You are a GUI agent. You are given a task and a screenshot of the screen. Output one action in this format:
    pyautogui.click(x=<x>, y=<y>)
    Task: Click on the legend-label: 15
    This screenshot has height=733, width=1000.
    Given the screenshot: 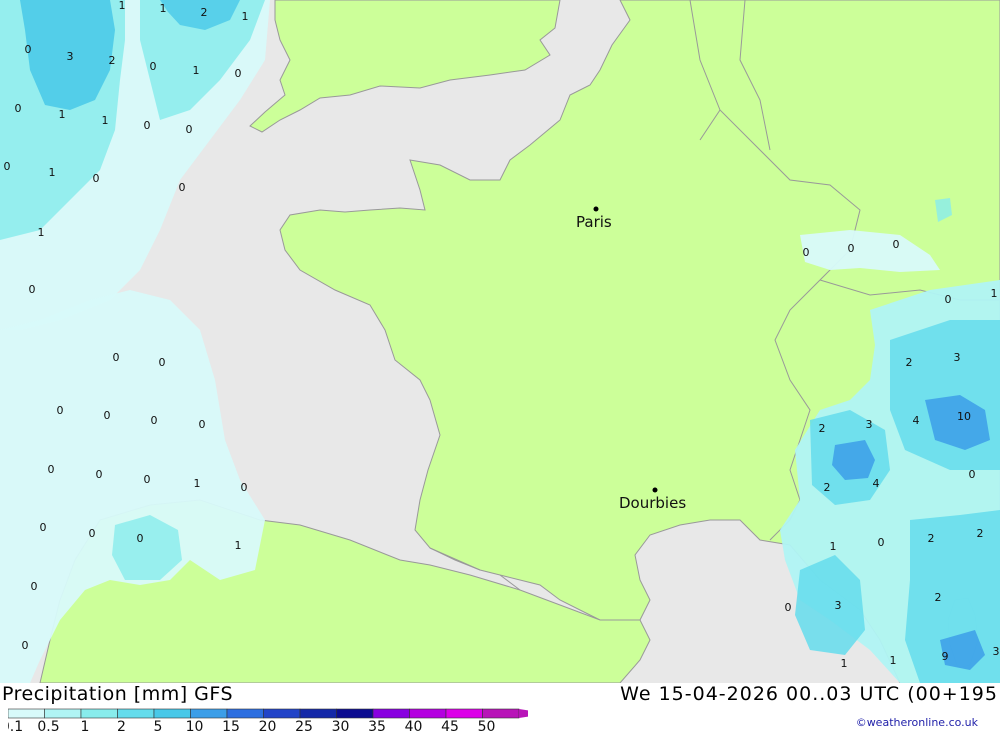 What is the action you would take?
    pyautogui.click(x=231, y=726)
    